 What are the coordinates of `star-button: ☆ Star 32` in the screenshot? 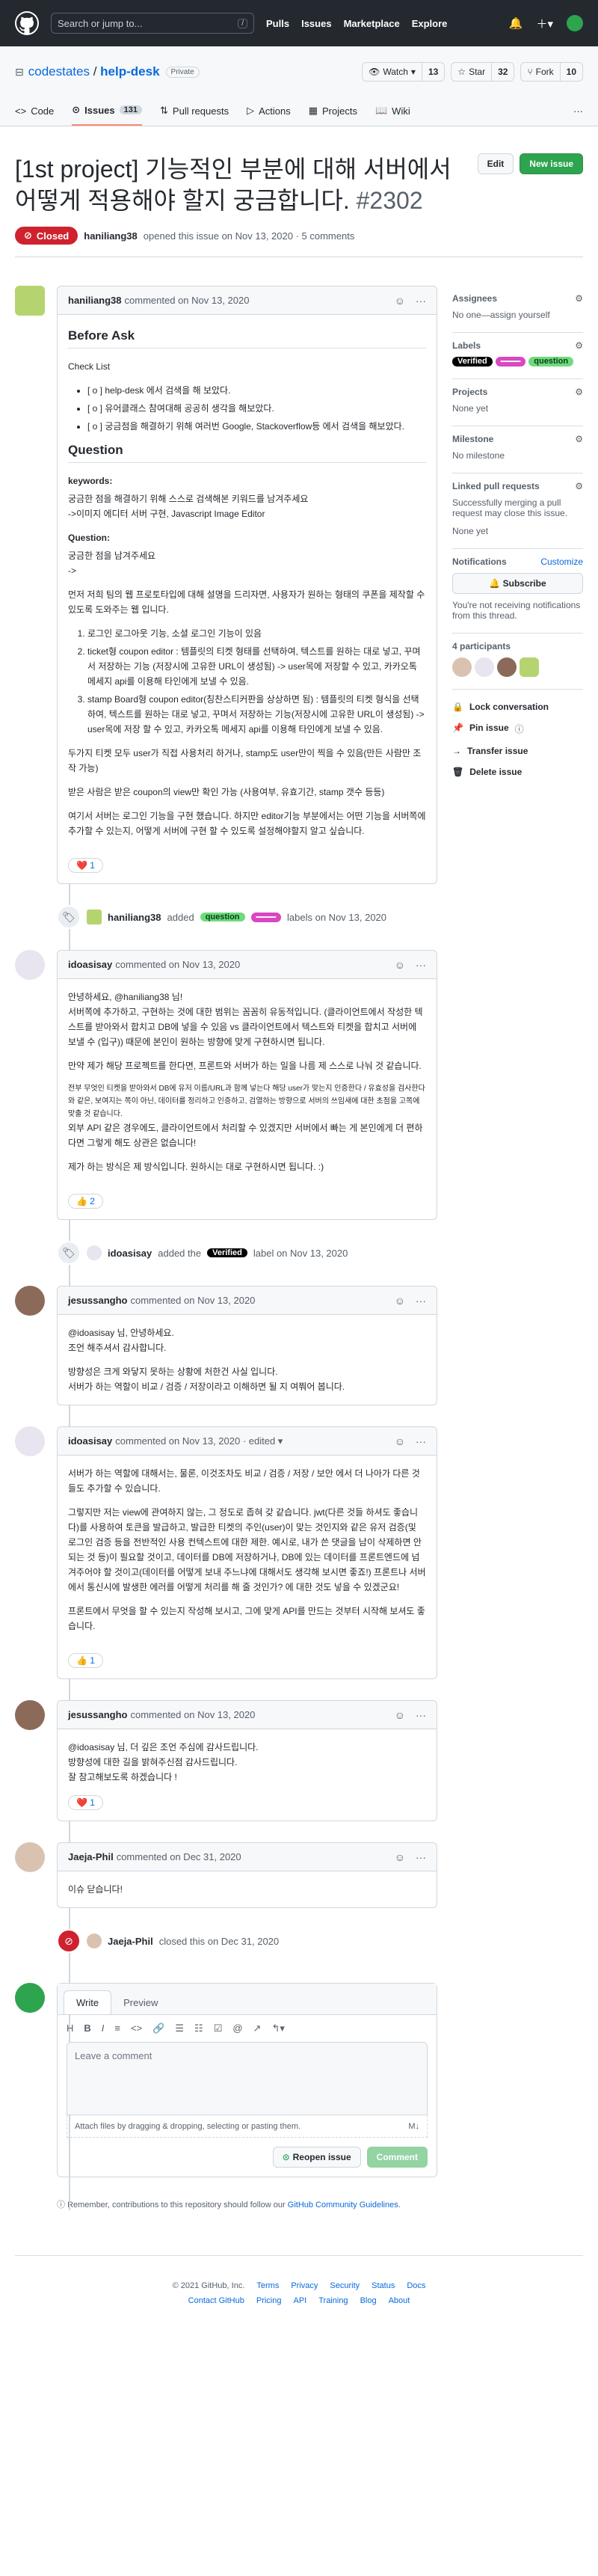 It's located at (483, 72).